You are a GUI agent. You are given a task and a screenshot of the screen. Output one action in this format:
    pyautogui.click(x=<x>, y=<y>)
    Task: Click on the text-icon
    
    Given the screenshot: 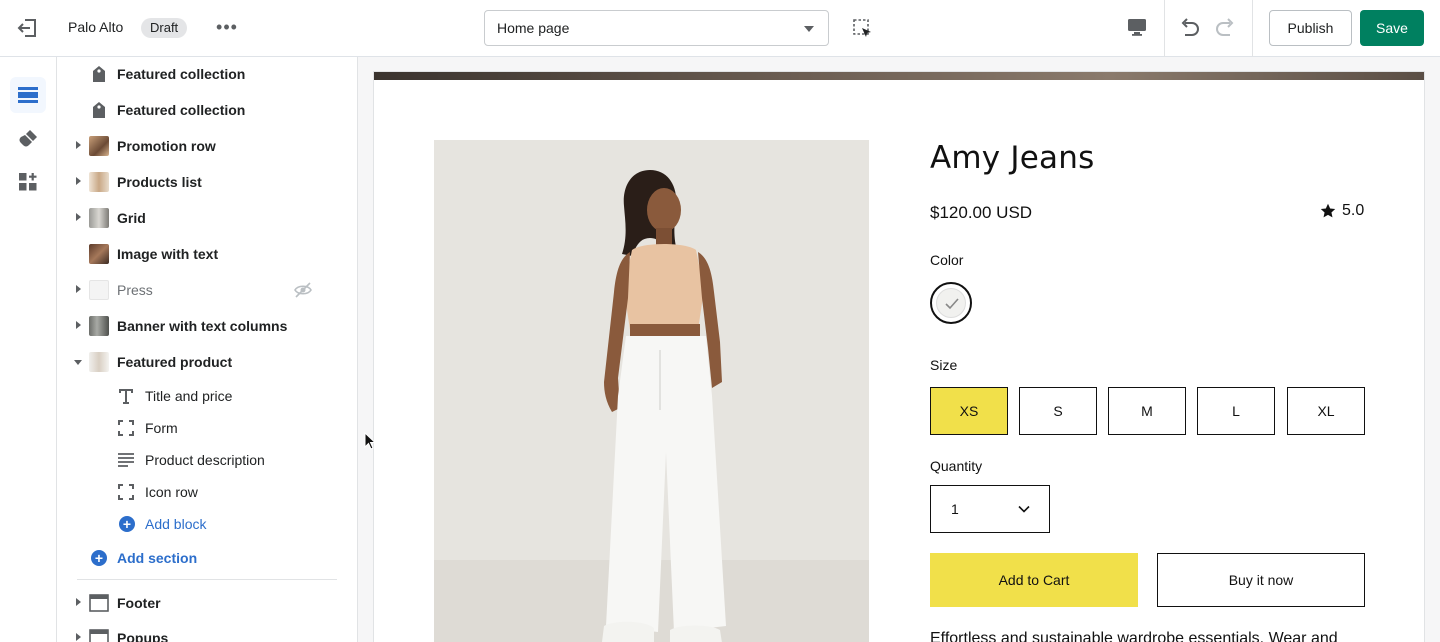 What is the action you would take?
    pyautogui.click(x=126, y=396)
    